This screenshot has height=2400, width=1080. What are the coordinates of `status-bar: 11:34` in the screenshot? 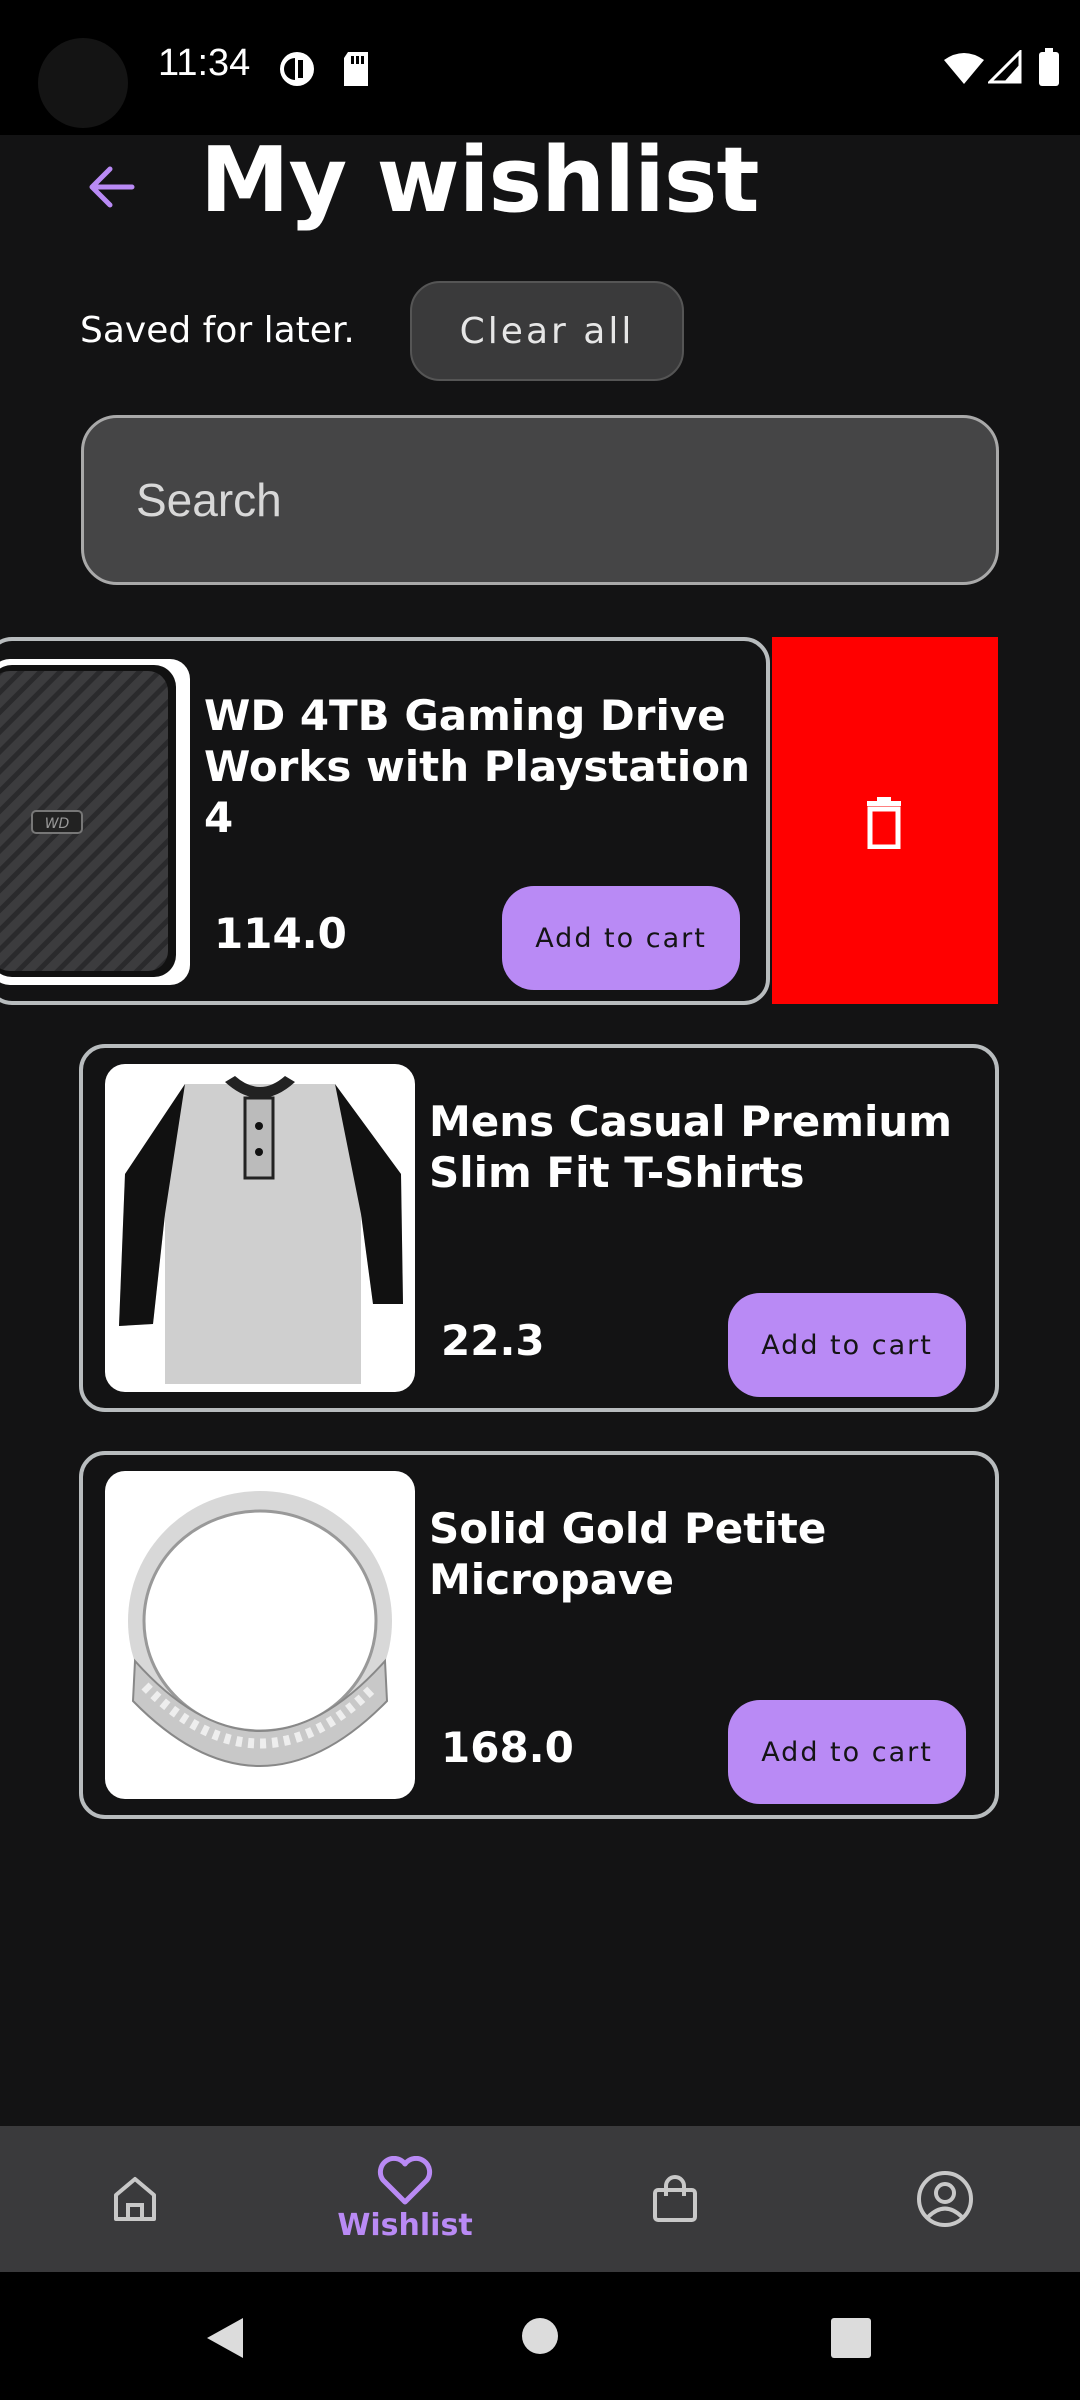 It's located at (540, 67).